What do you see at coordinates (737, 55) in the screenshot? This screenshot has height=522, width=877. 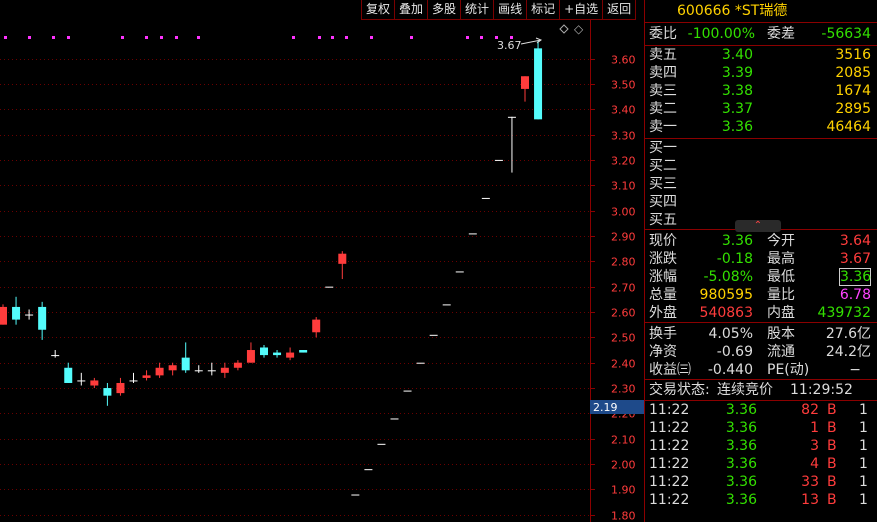 I see `ask-price: 3.40` at bounding box center [737, 55].